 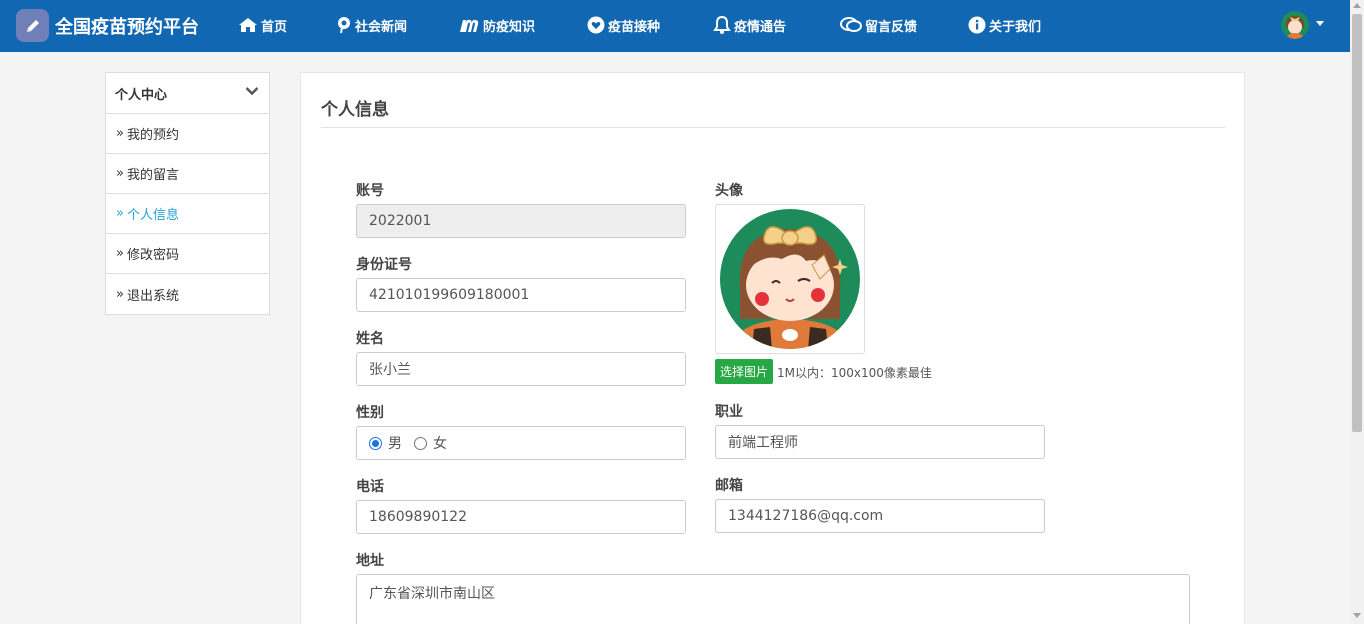 I want to click on user-avatar, so click(x=1295, y=25).